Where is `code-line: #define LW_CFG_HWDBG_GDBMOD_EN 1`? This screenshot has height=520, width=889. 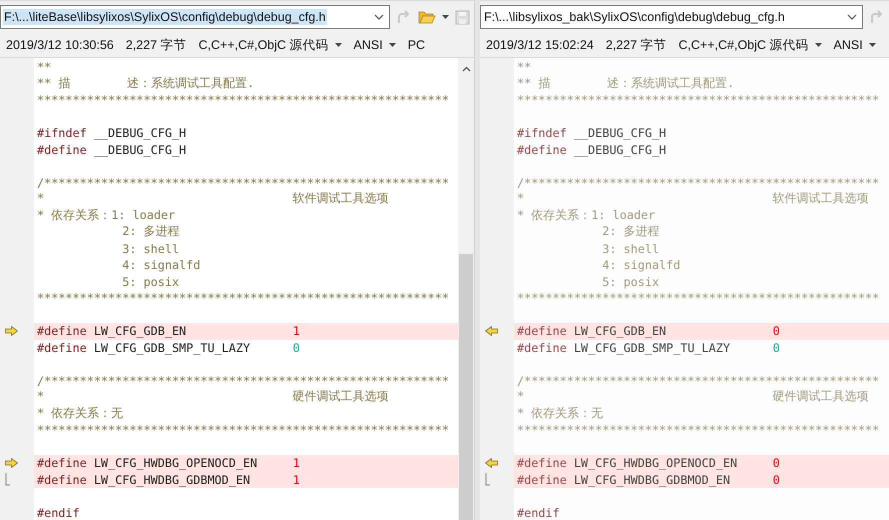 code-line: #define LW_CFG_HWDBG_GDBMOD_EN 1 is located at coordinates (168, 479).